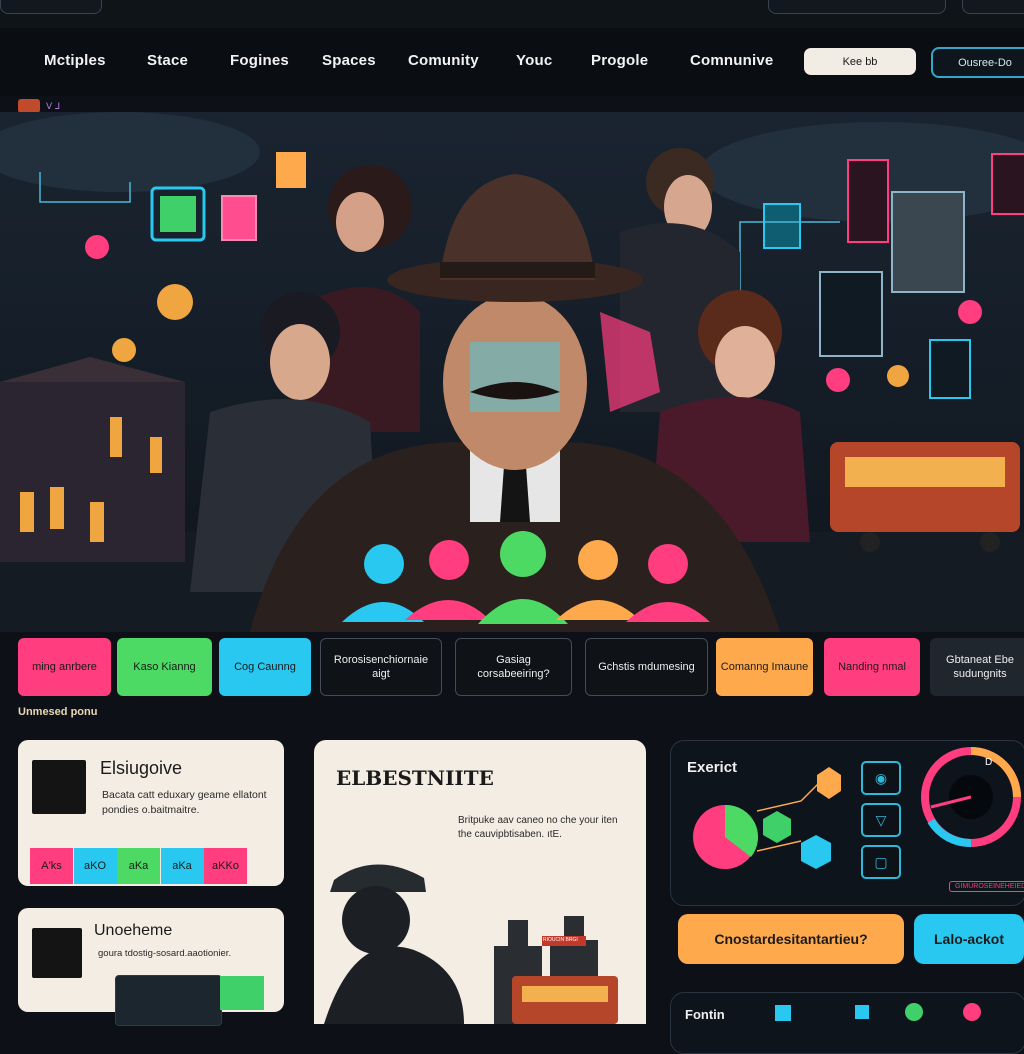 The image size is (1024, 1054). What do you see at coordinates (847, 823) in the screenshot?
I see `info-panel: Exerict D ◉ ▽ ▢ GIMUROSEINEHEIED` at bounding box center [847, 823].